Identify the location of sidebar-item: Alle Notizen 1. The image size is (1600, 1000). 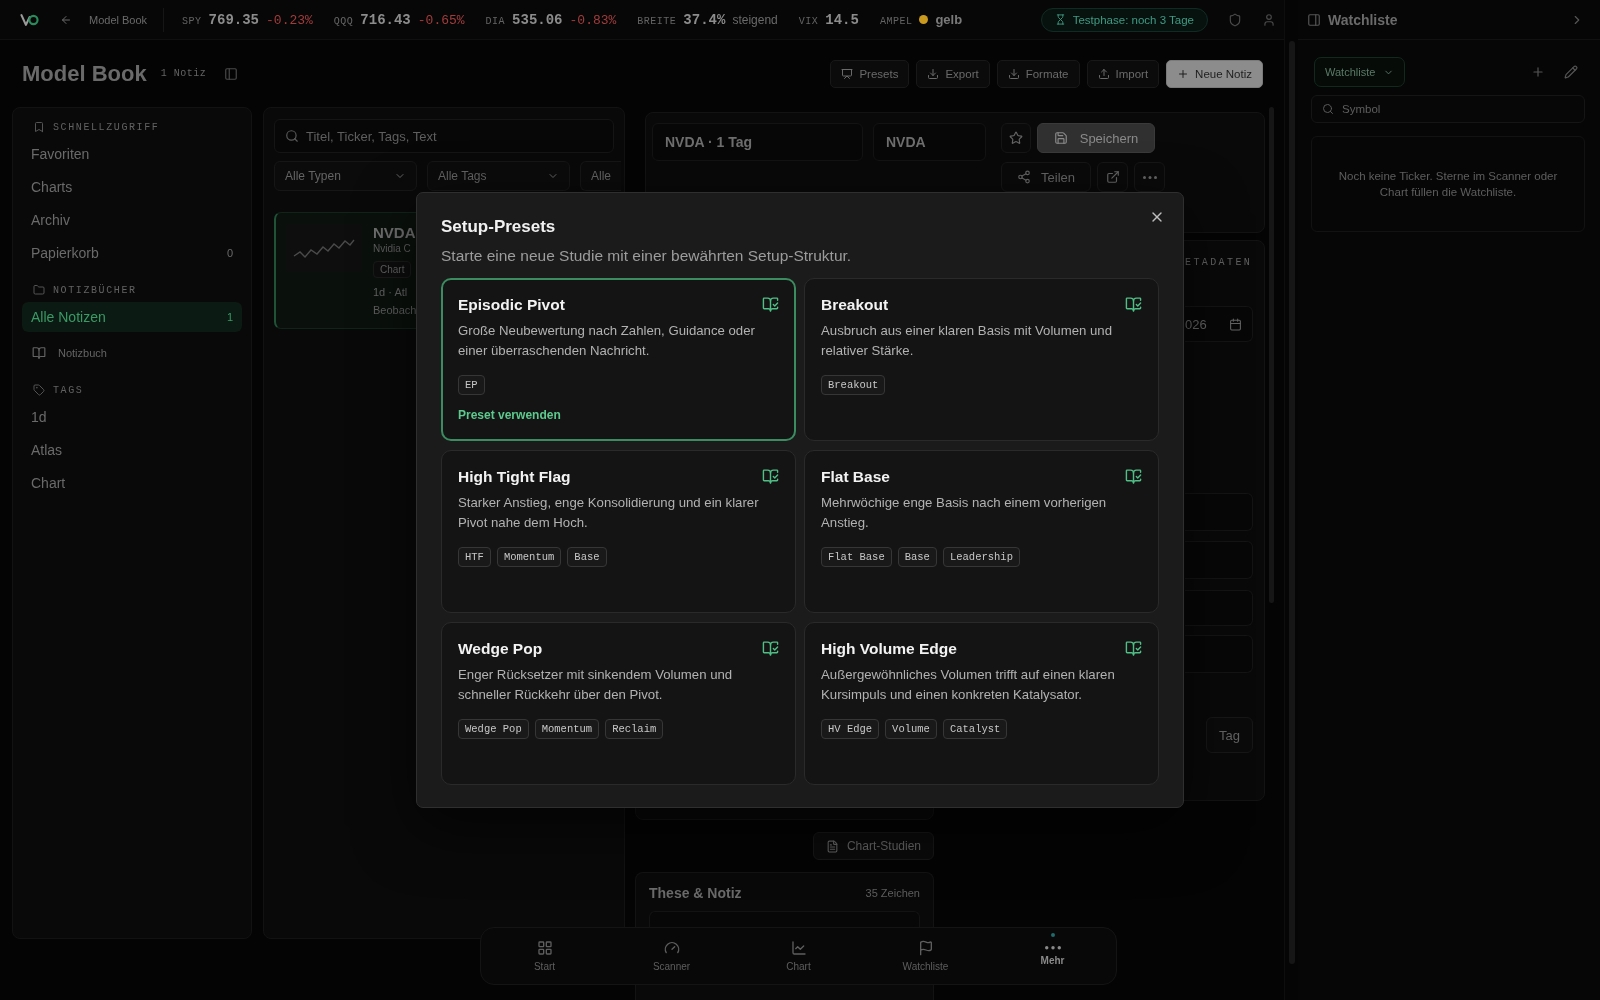
(132, 317).